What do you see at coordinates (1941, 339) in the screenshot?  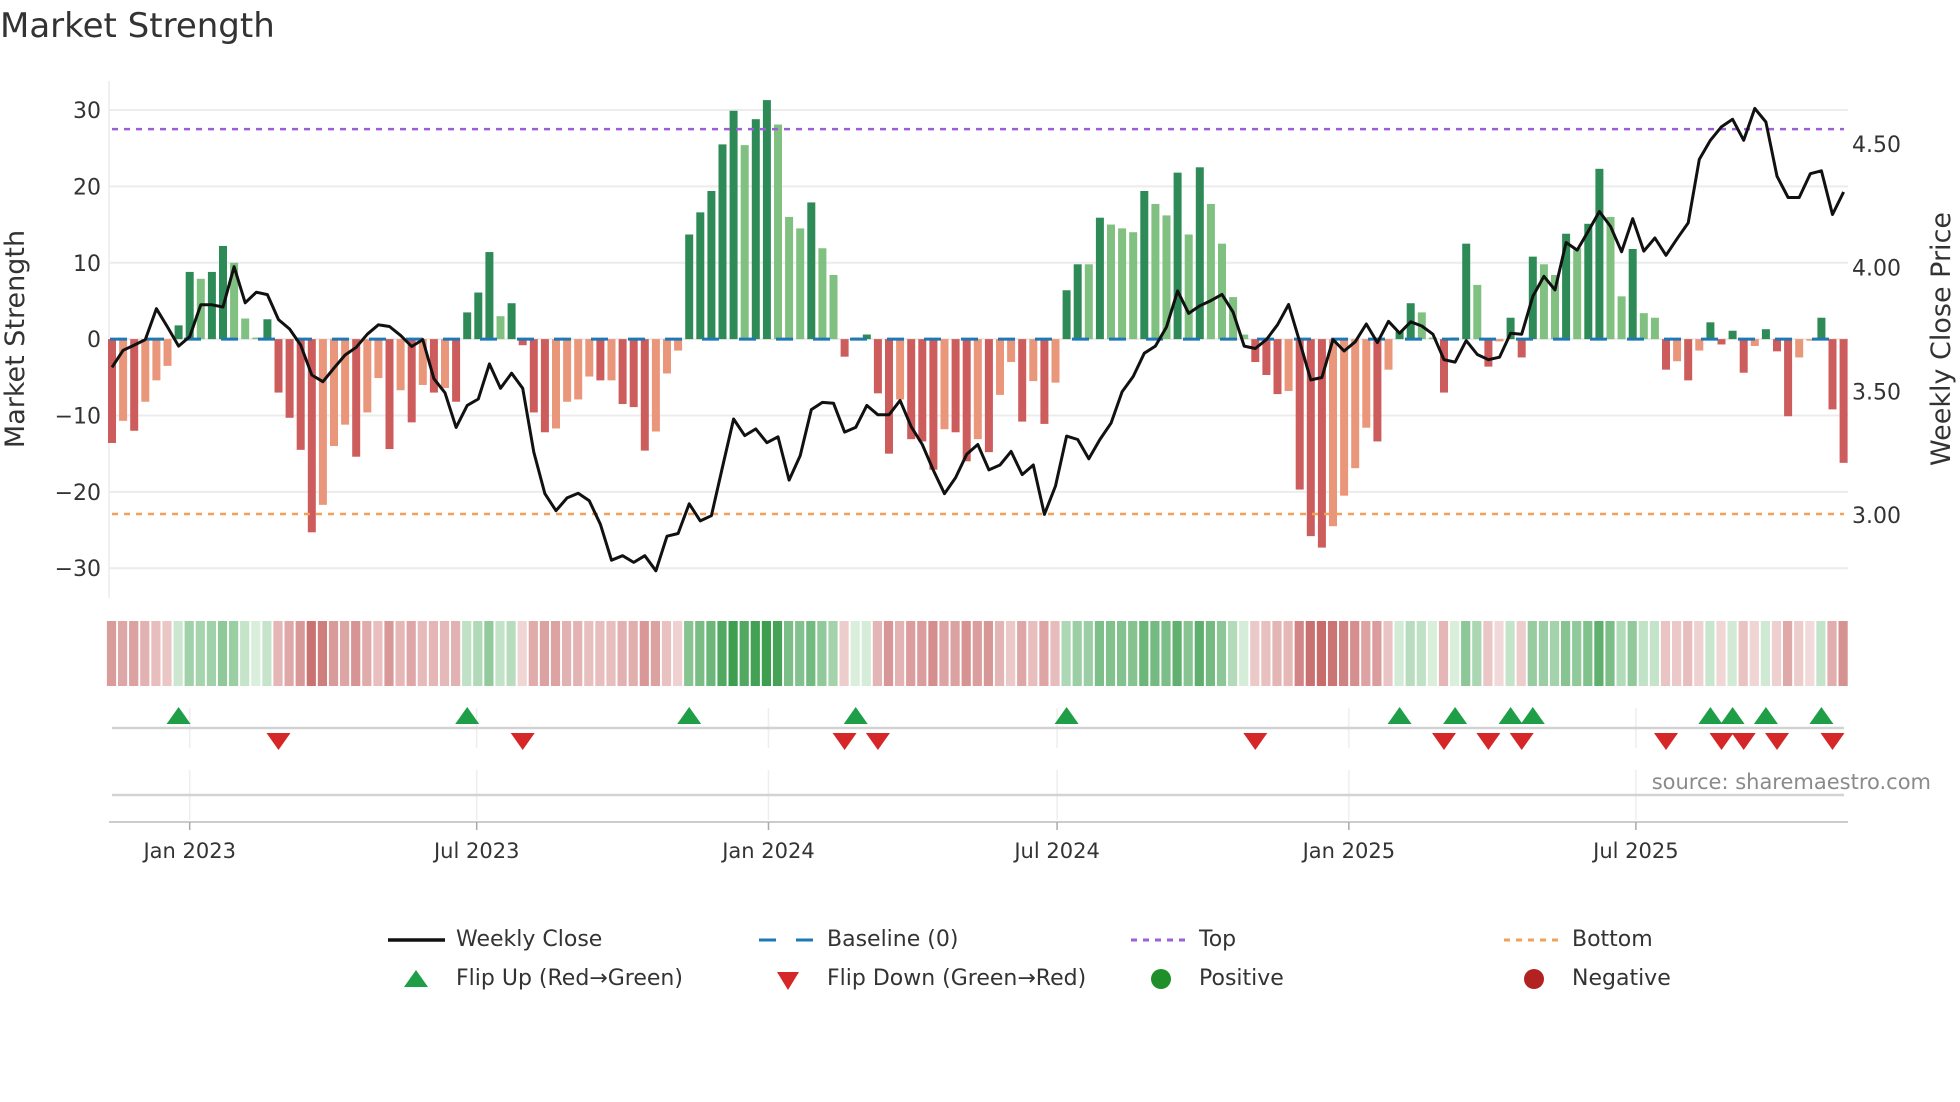 I see `y-axis-right-label: Weekly Close Price` at bounding box center [1941, 339].